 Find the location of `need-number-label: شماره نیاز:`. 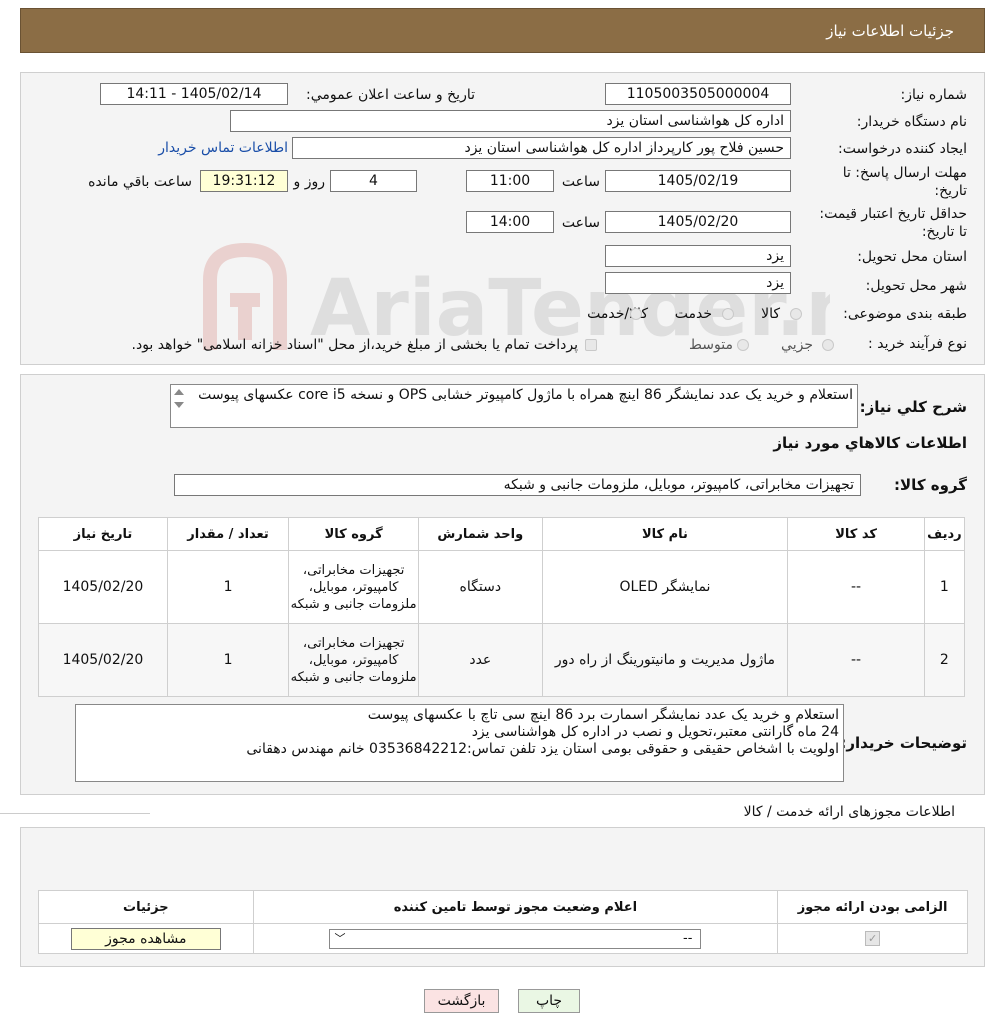

need-number-label: شماره نیاز: is located at coordinates (934, 95).